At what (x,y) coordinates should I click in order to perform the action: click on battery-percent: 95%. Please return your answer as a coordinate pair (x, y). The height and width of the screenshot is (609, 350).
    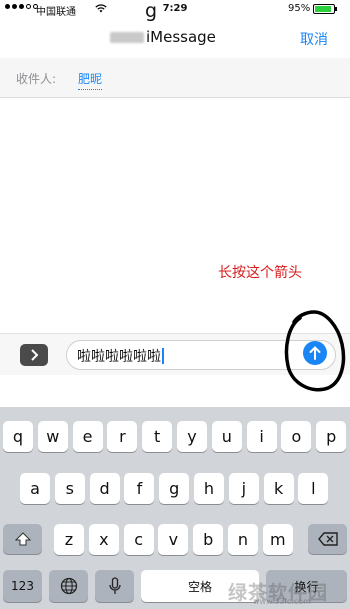
    Looking at the image, I should click on (299, 8).